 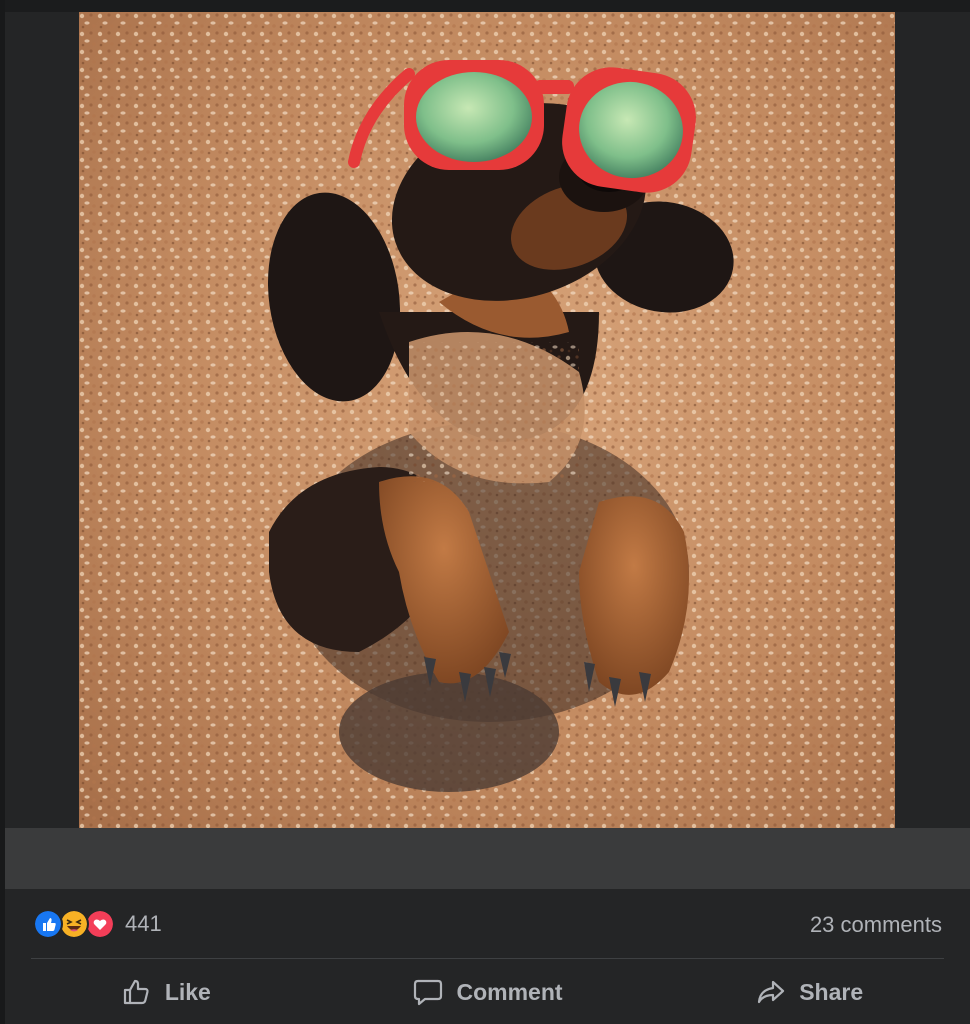 I want to click on share-label: Share, so click(x=831, y=991).